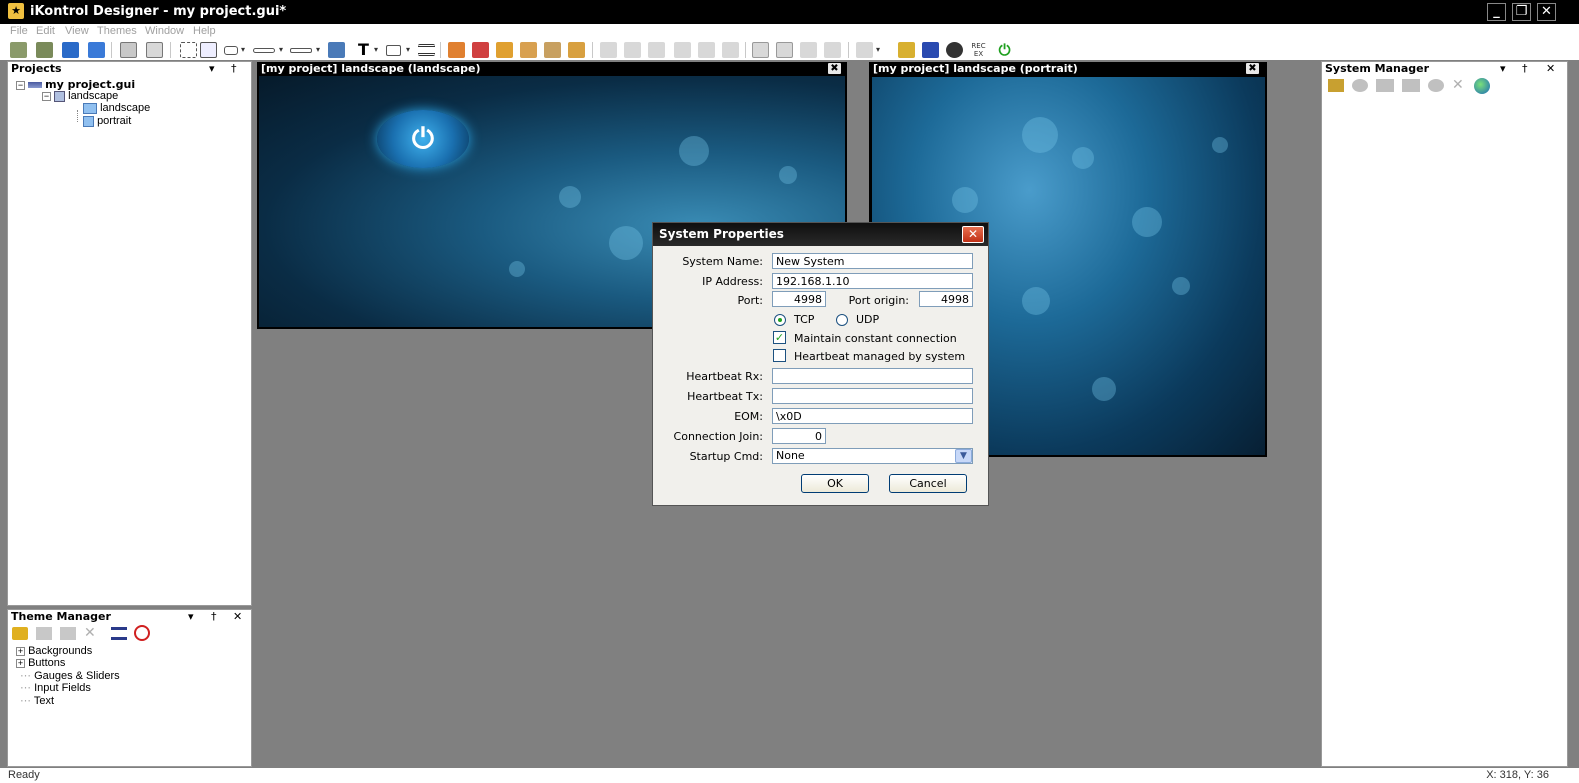 The height and width of the screenshot is (783, 1579). Describe the element at coordinates (780, 320) in the screenshot. I see `tcp-radio` at that location.